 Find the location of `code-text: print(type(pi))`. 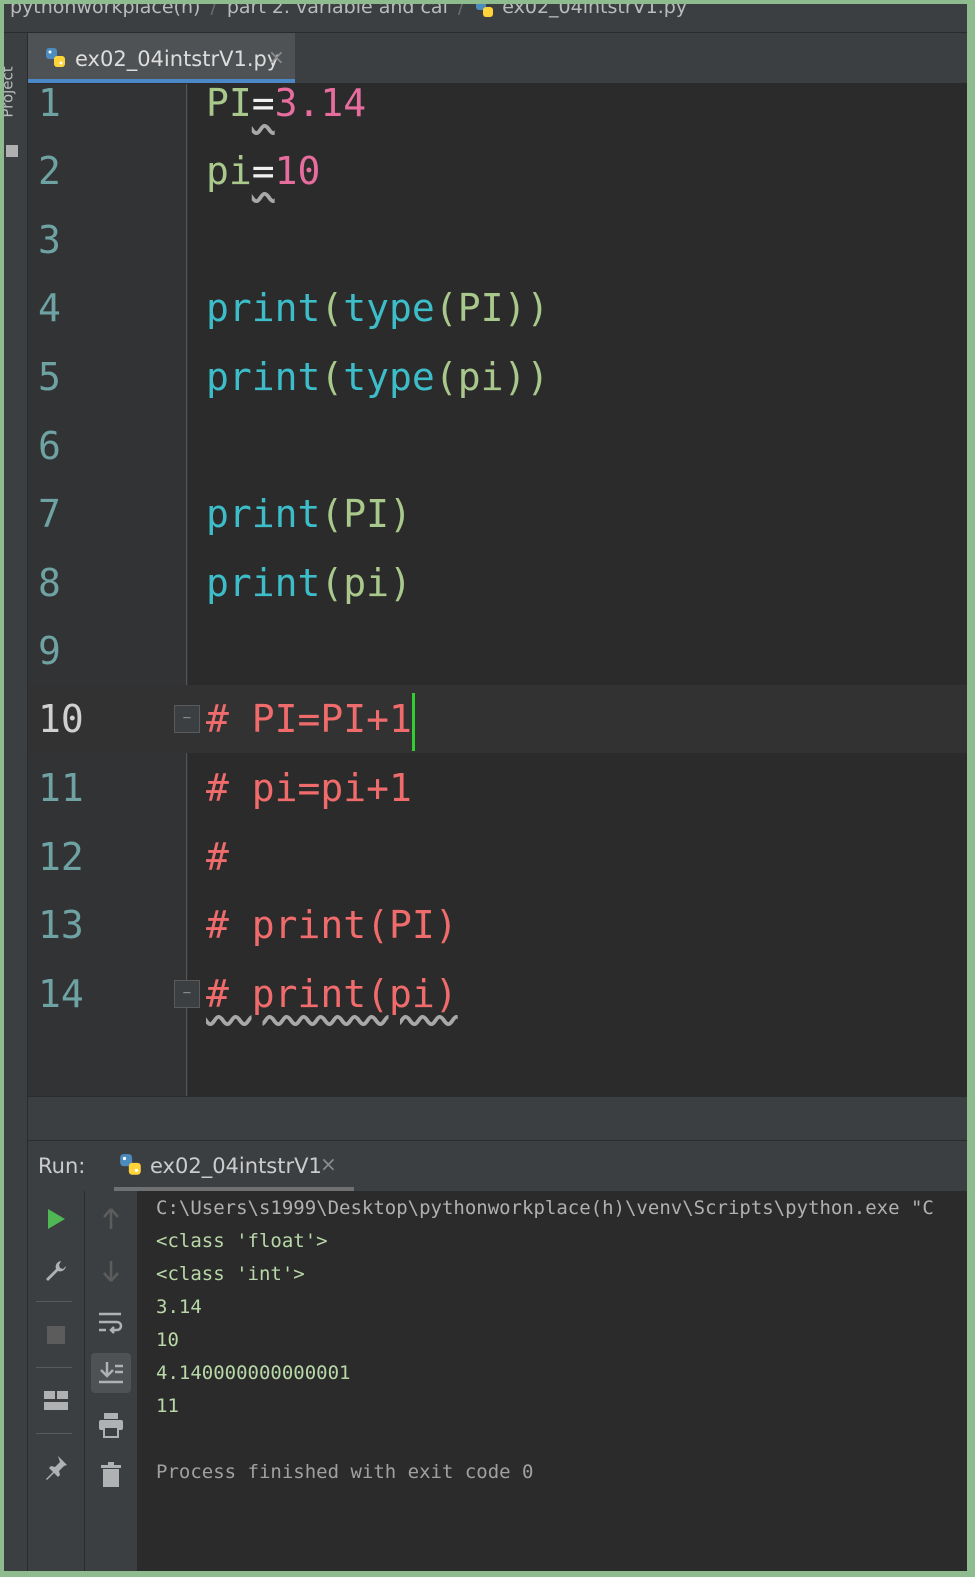

code-text: print(type(pi)) is located at coordinates (377, 377).